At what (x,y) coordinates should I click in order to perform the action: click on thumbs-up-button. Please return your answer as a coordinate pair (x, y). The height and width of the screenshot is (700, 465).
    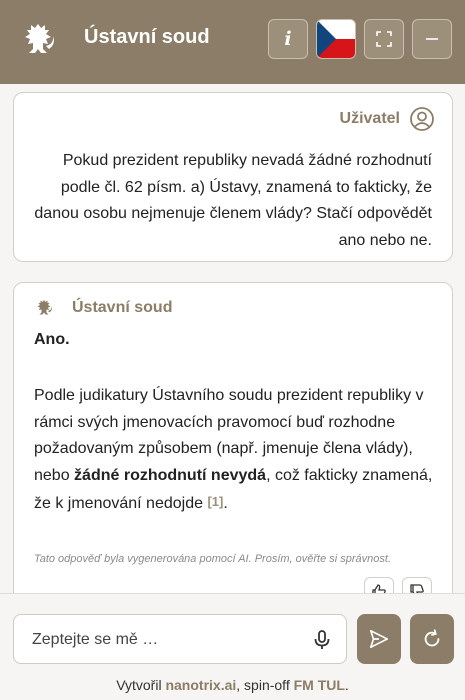
    Looking at the image, I should click on (379, 585).